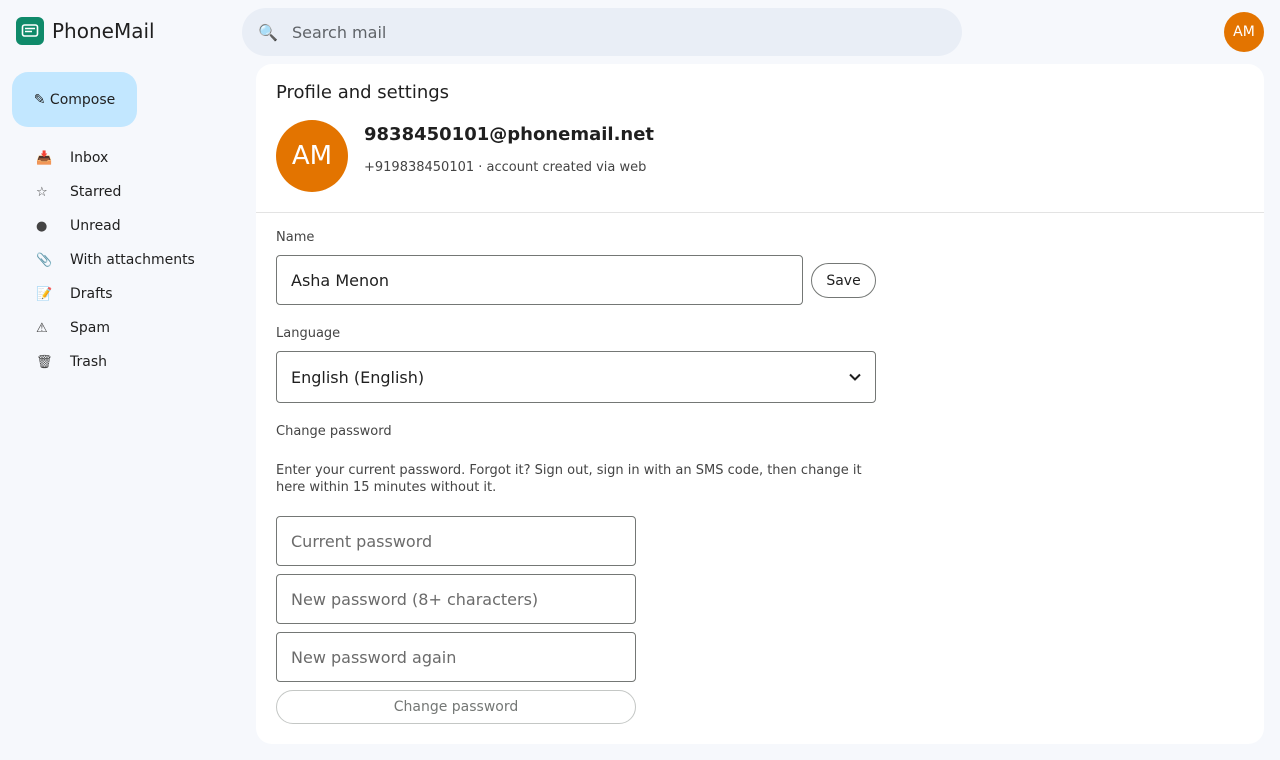 The width and height of the screenshot is (1280, 760). Describe the element at coordinates (74, 99) in the screenshot. I see `compose-button: ✎ Compose` at that location.